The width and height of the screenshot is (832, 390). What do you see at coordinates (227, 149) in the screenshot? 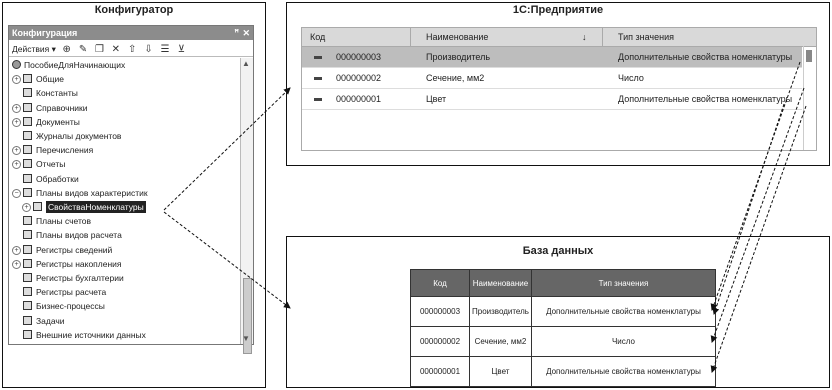
I see `arrow-to-enterprise` at bounding box center [227, 149].